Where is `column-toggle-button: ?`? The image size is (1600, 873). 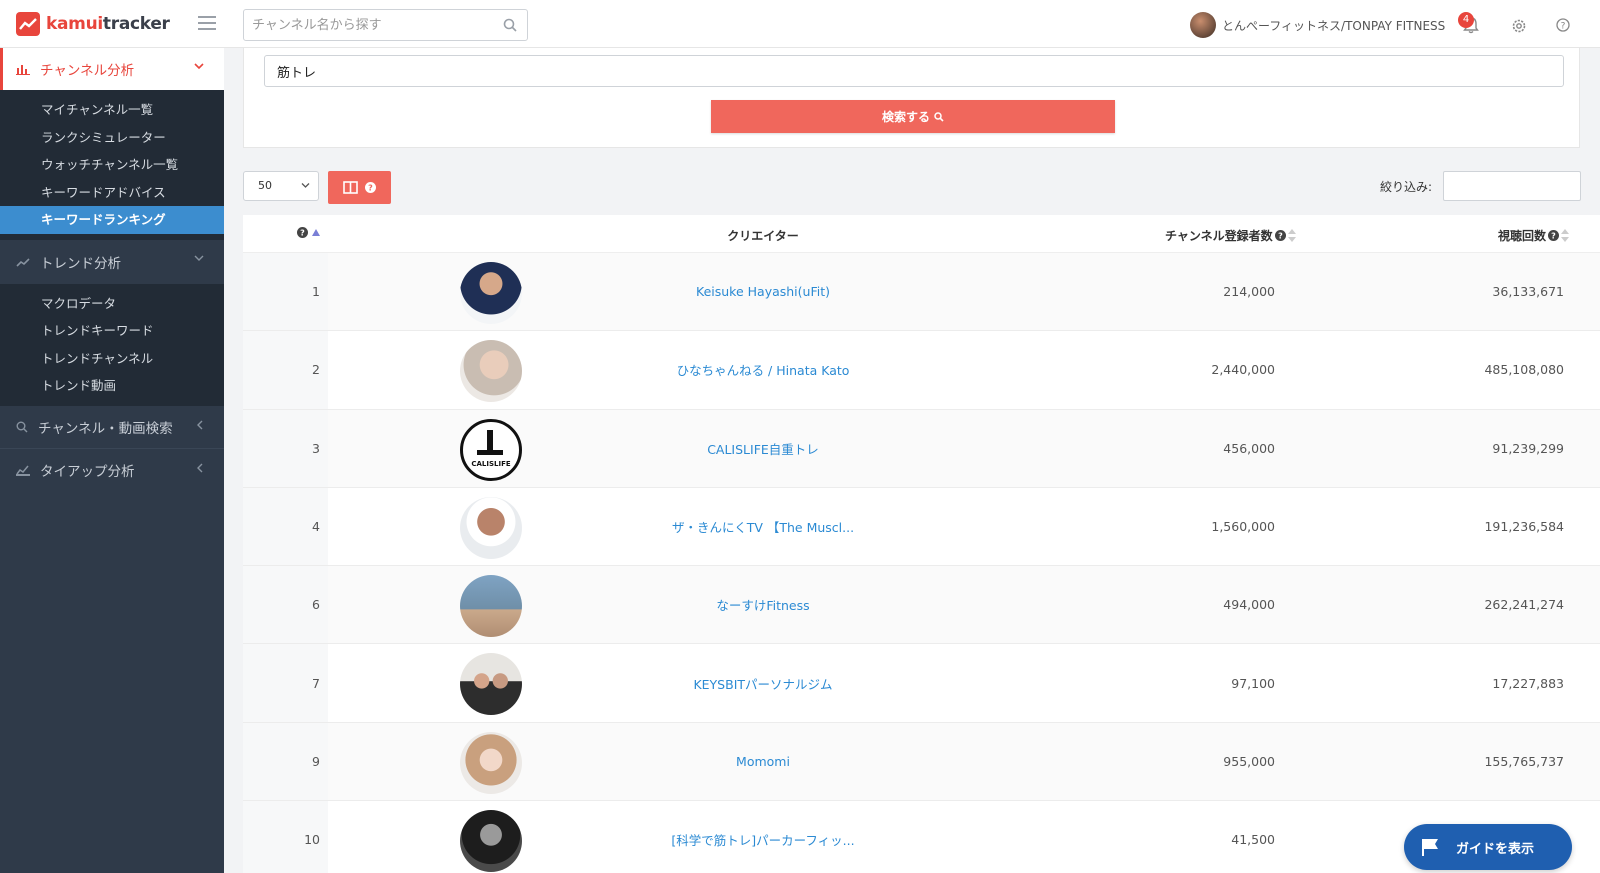 column-toggle-button: ? is located at coordinates (359, 187).